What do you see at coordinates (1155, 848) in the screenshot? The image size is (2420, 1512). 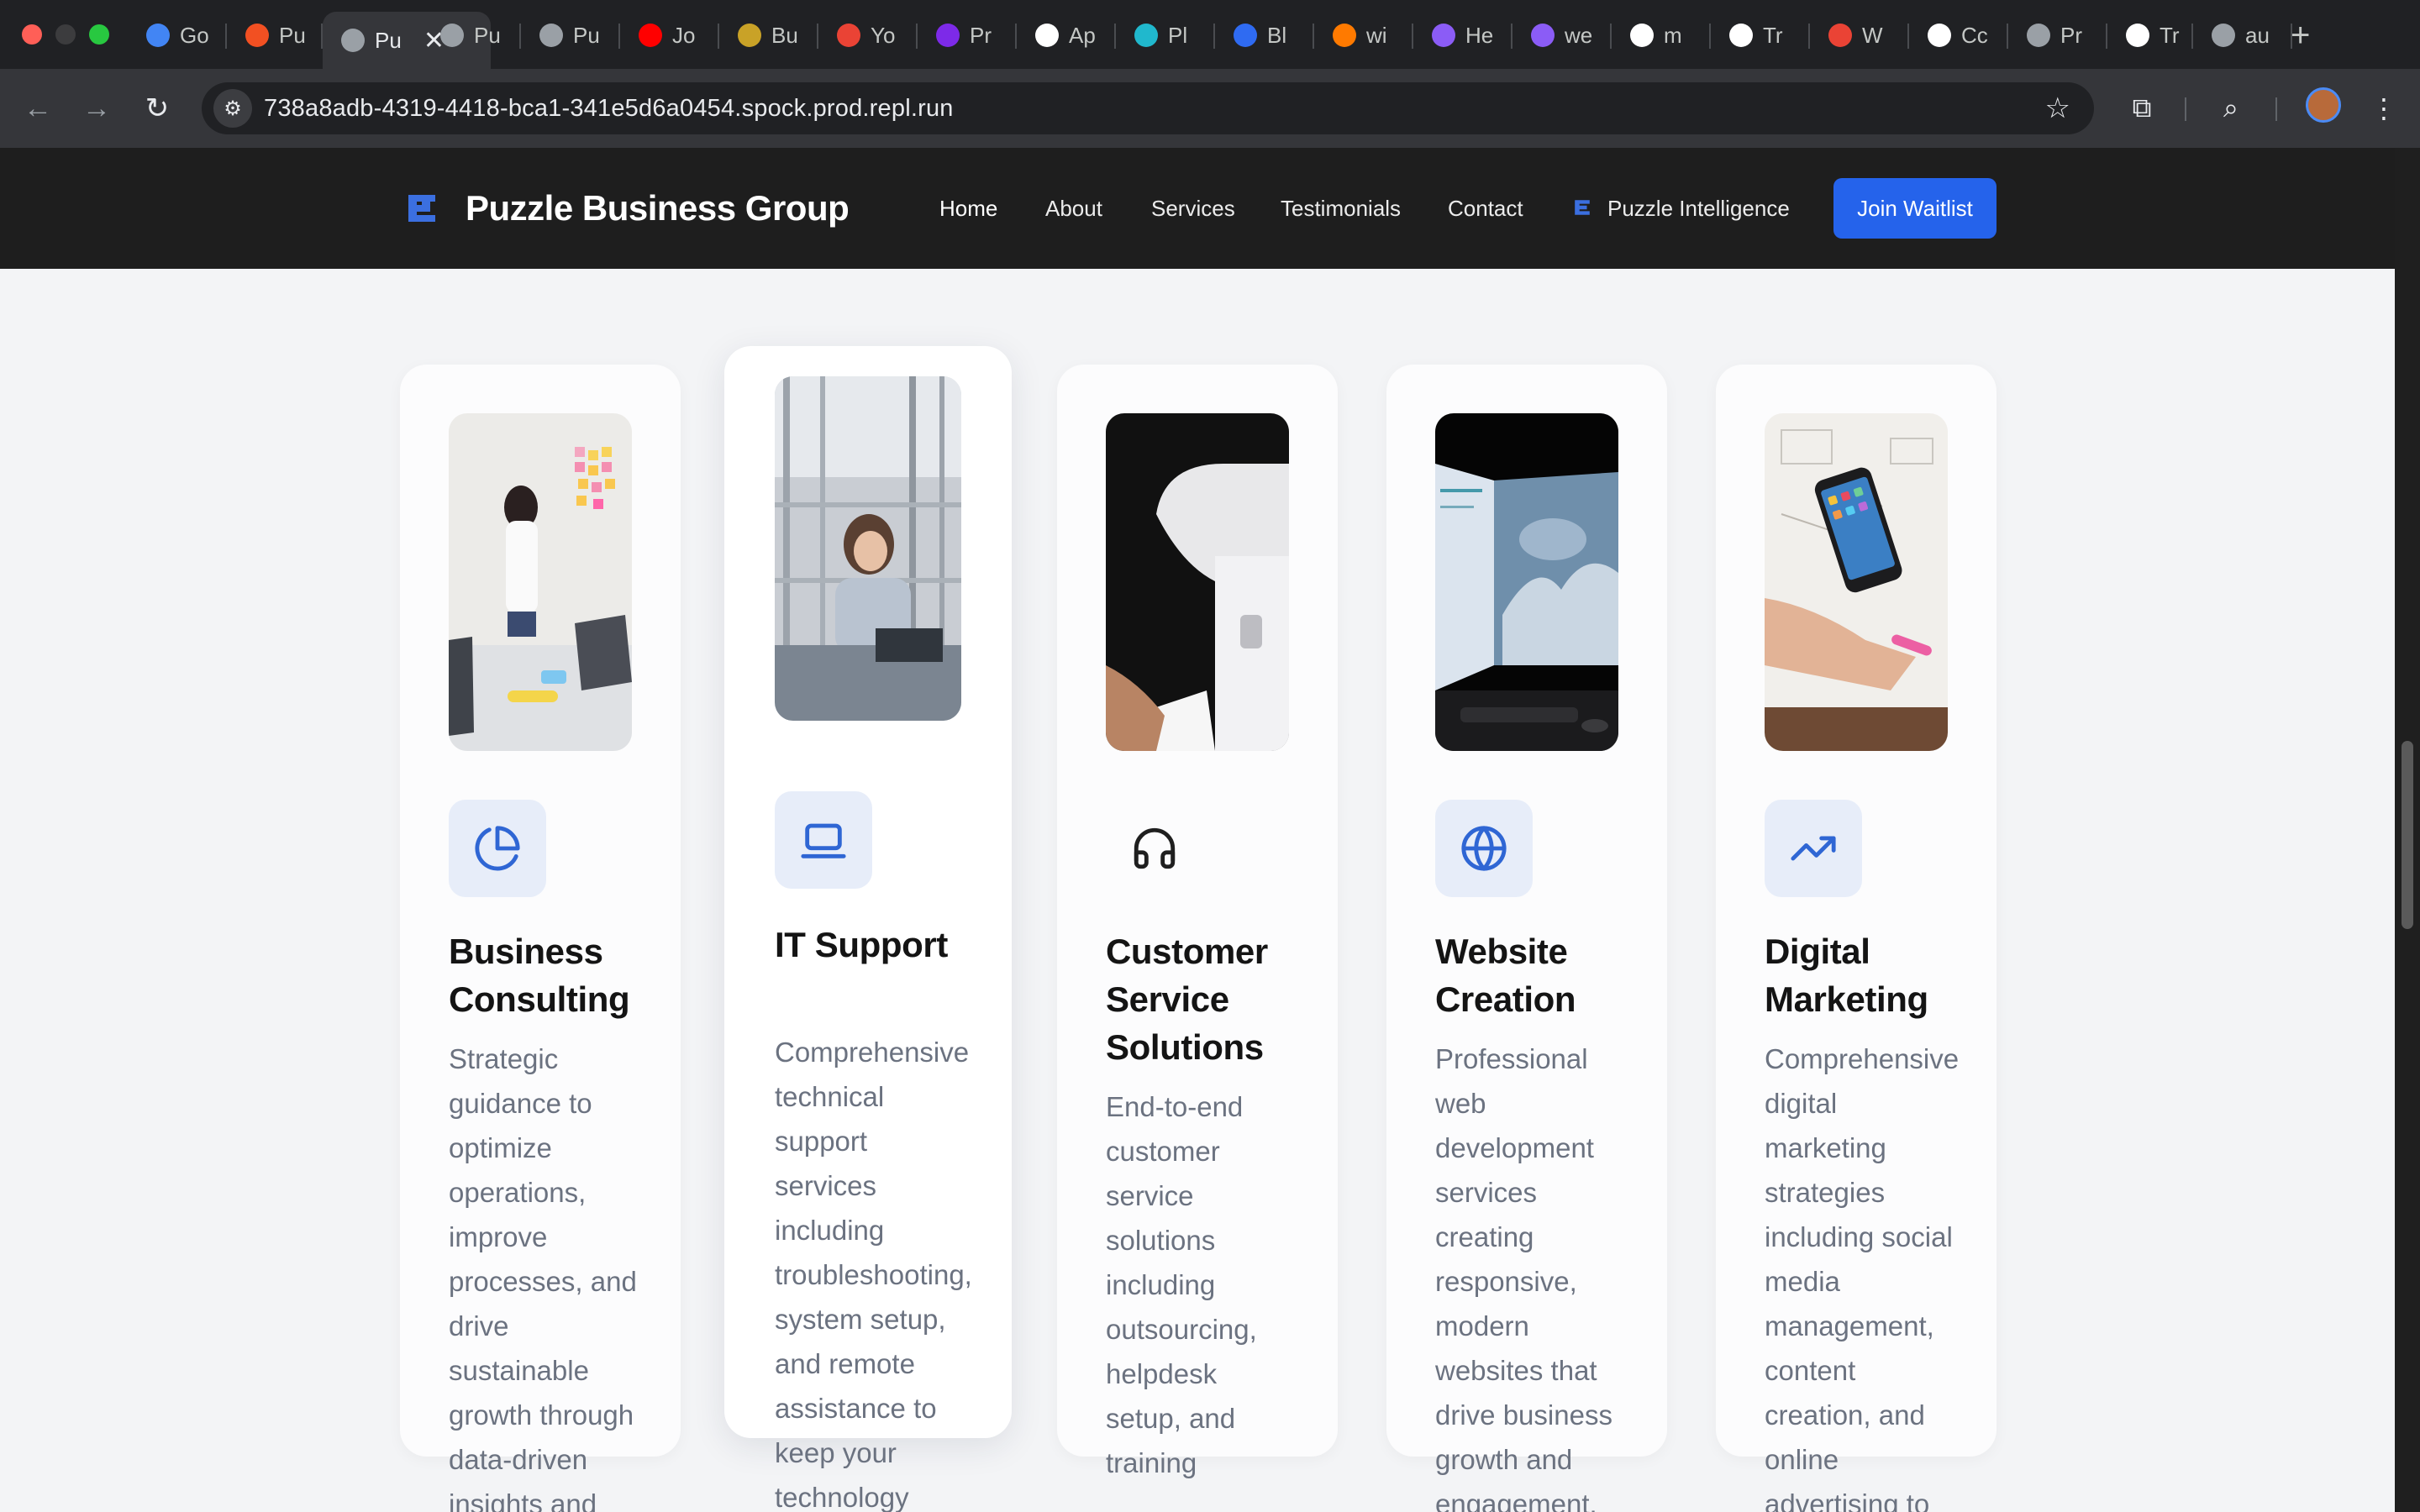 I see `headphones-icon` at bounding box center [1155, 848].